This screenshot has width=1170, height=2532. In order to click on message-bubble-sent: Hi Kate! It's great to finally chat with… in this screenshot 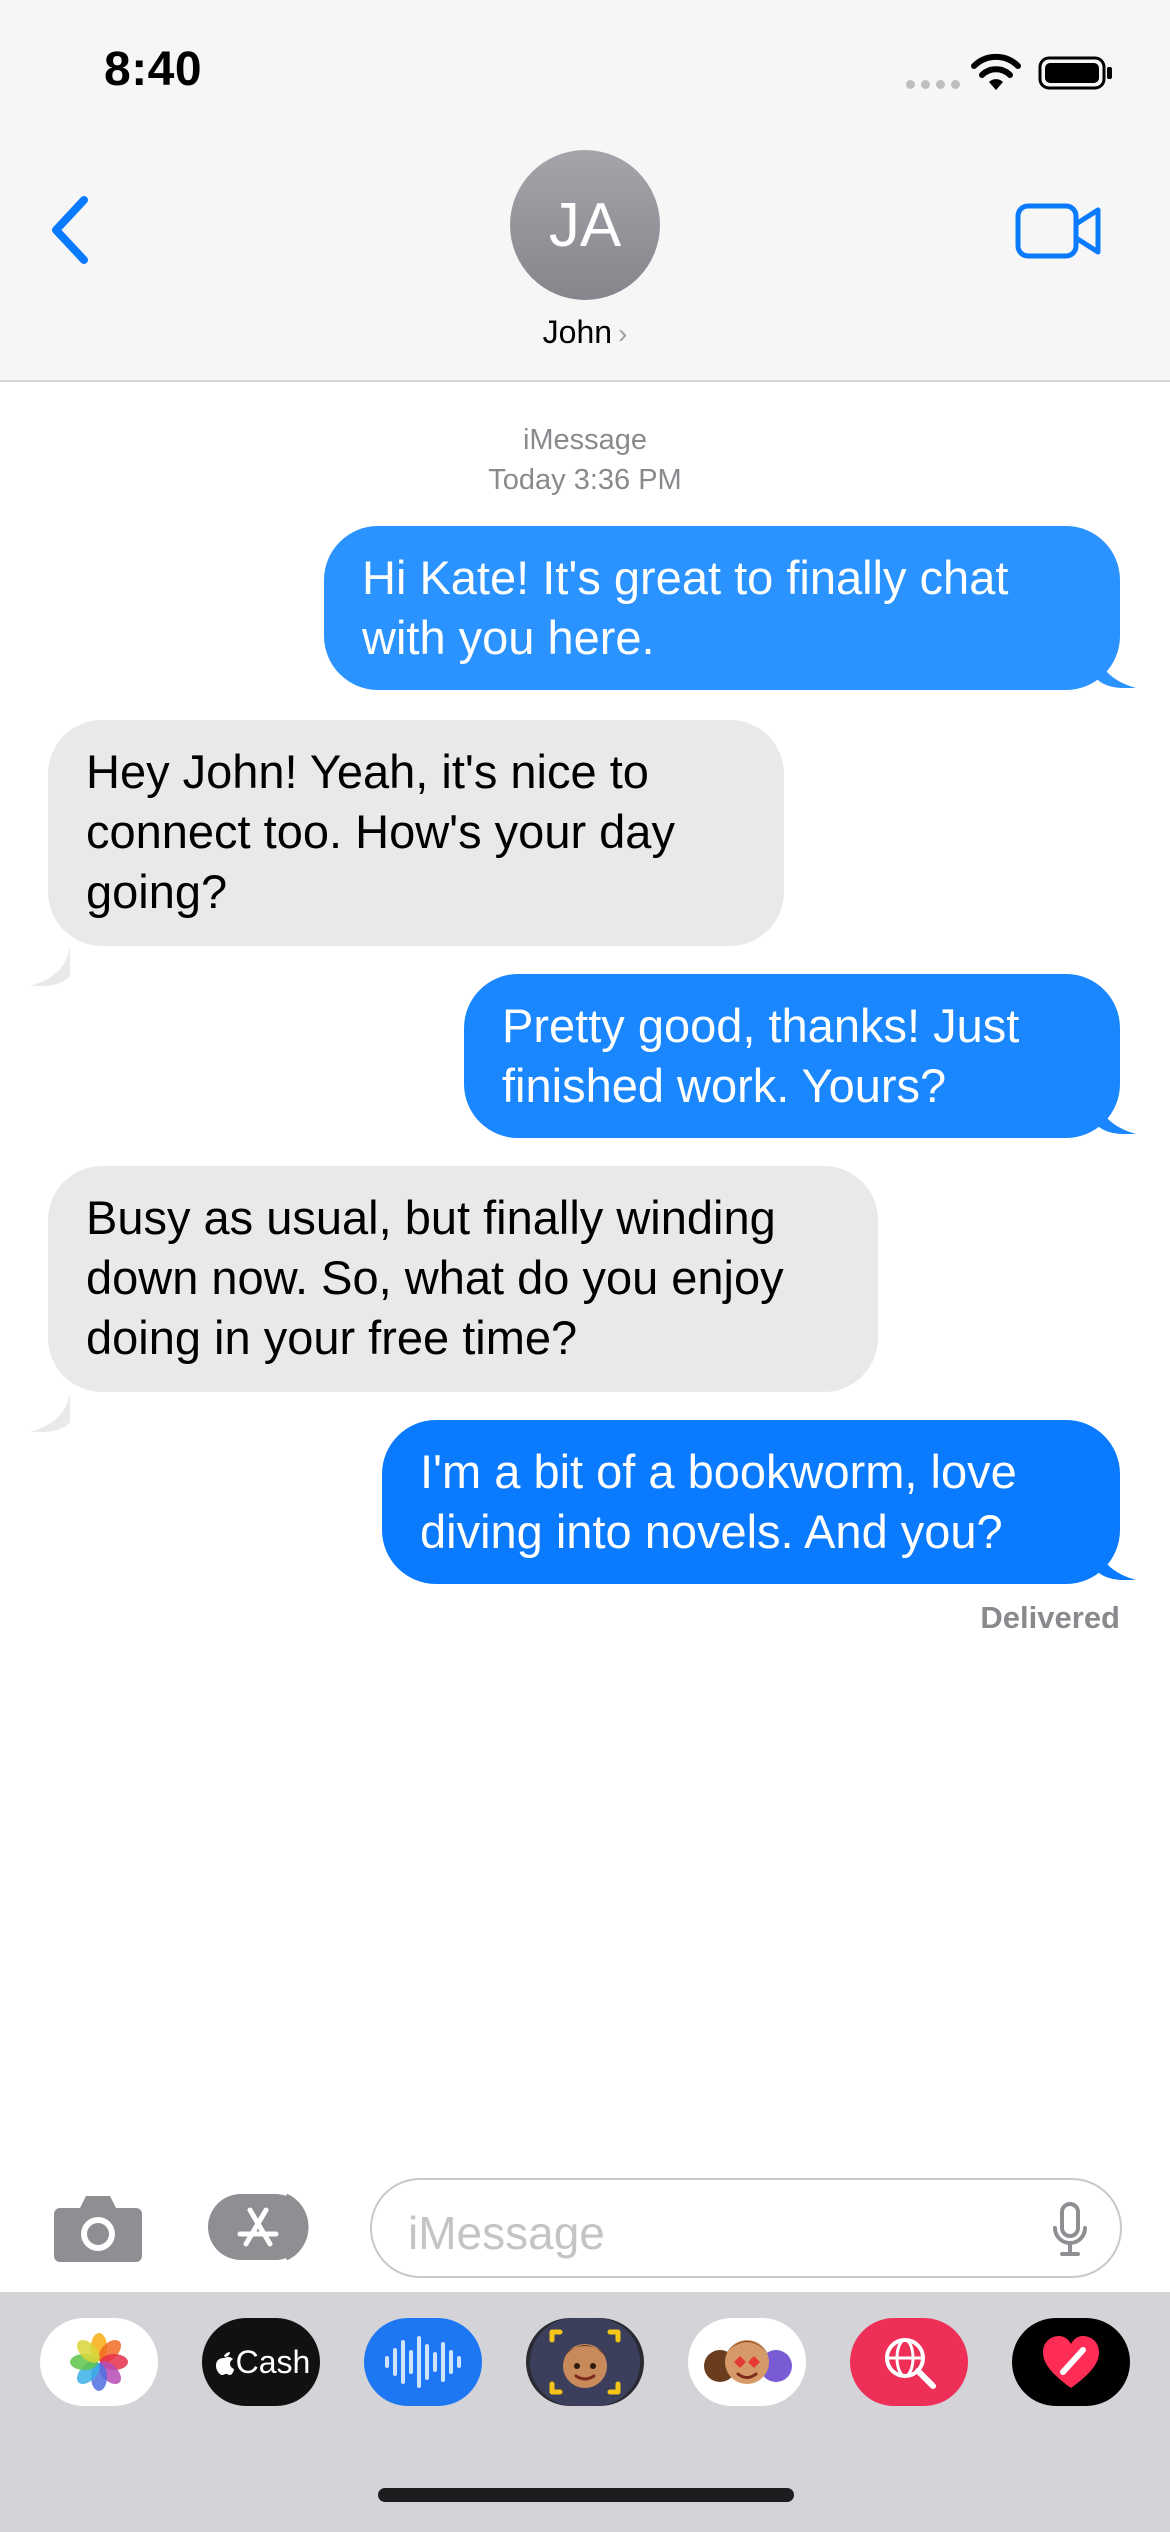, I will do `click(722, 608)`.